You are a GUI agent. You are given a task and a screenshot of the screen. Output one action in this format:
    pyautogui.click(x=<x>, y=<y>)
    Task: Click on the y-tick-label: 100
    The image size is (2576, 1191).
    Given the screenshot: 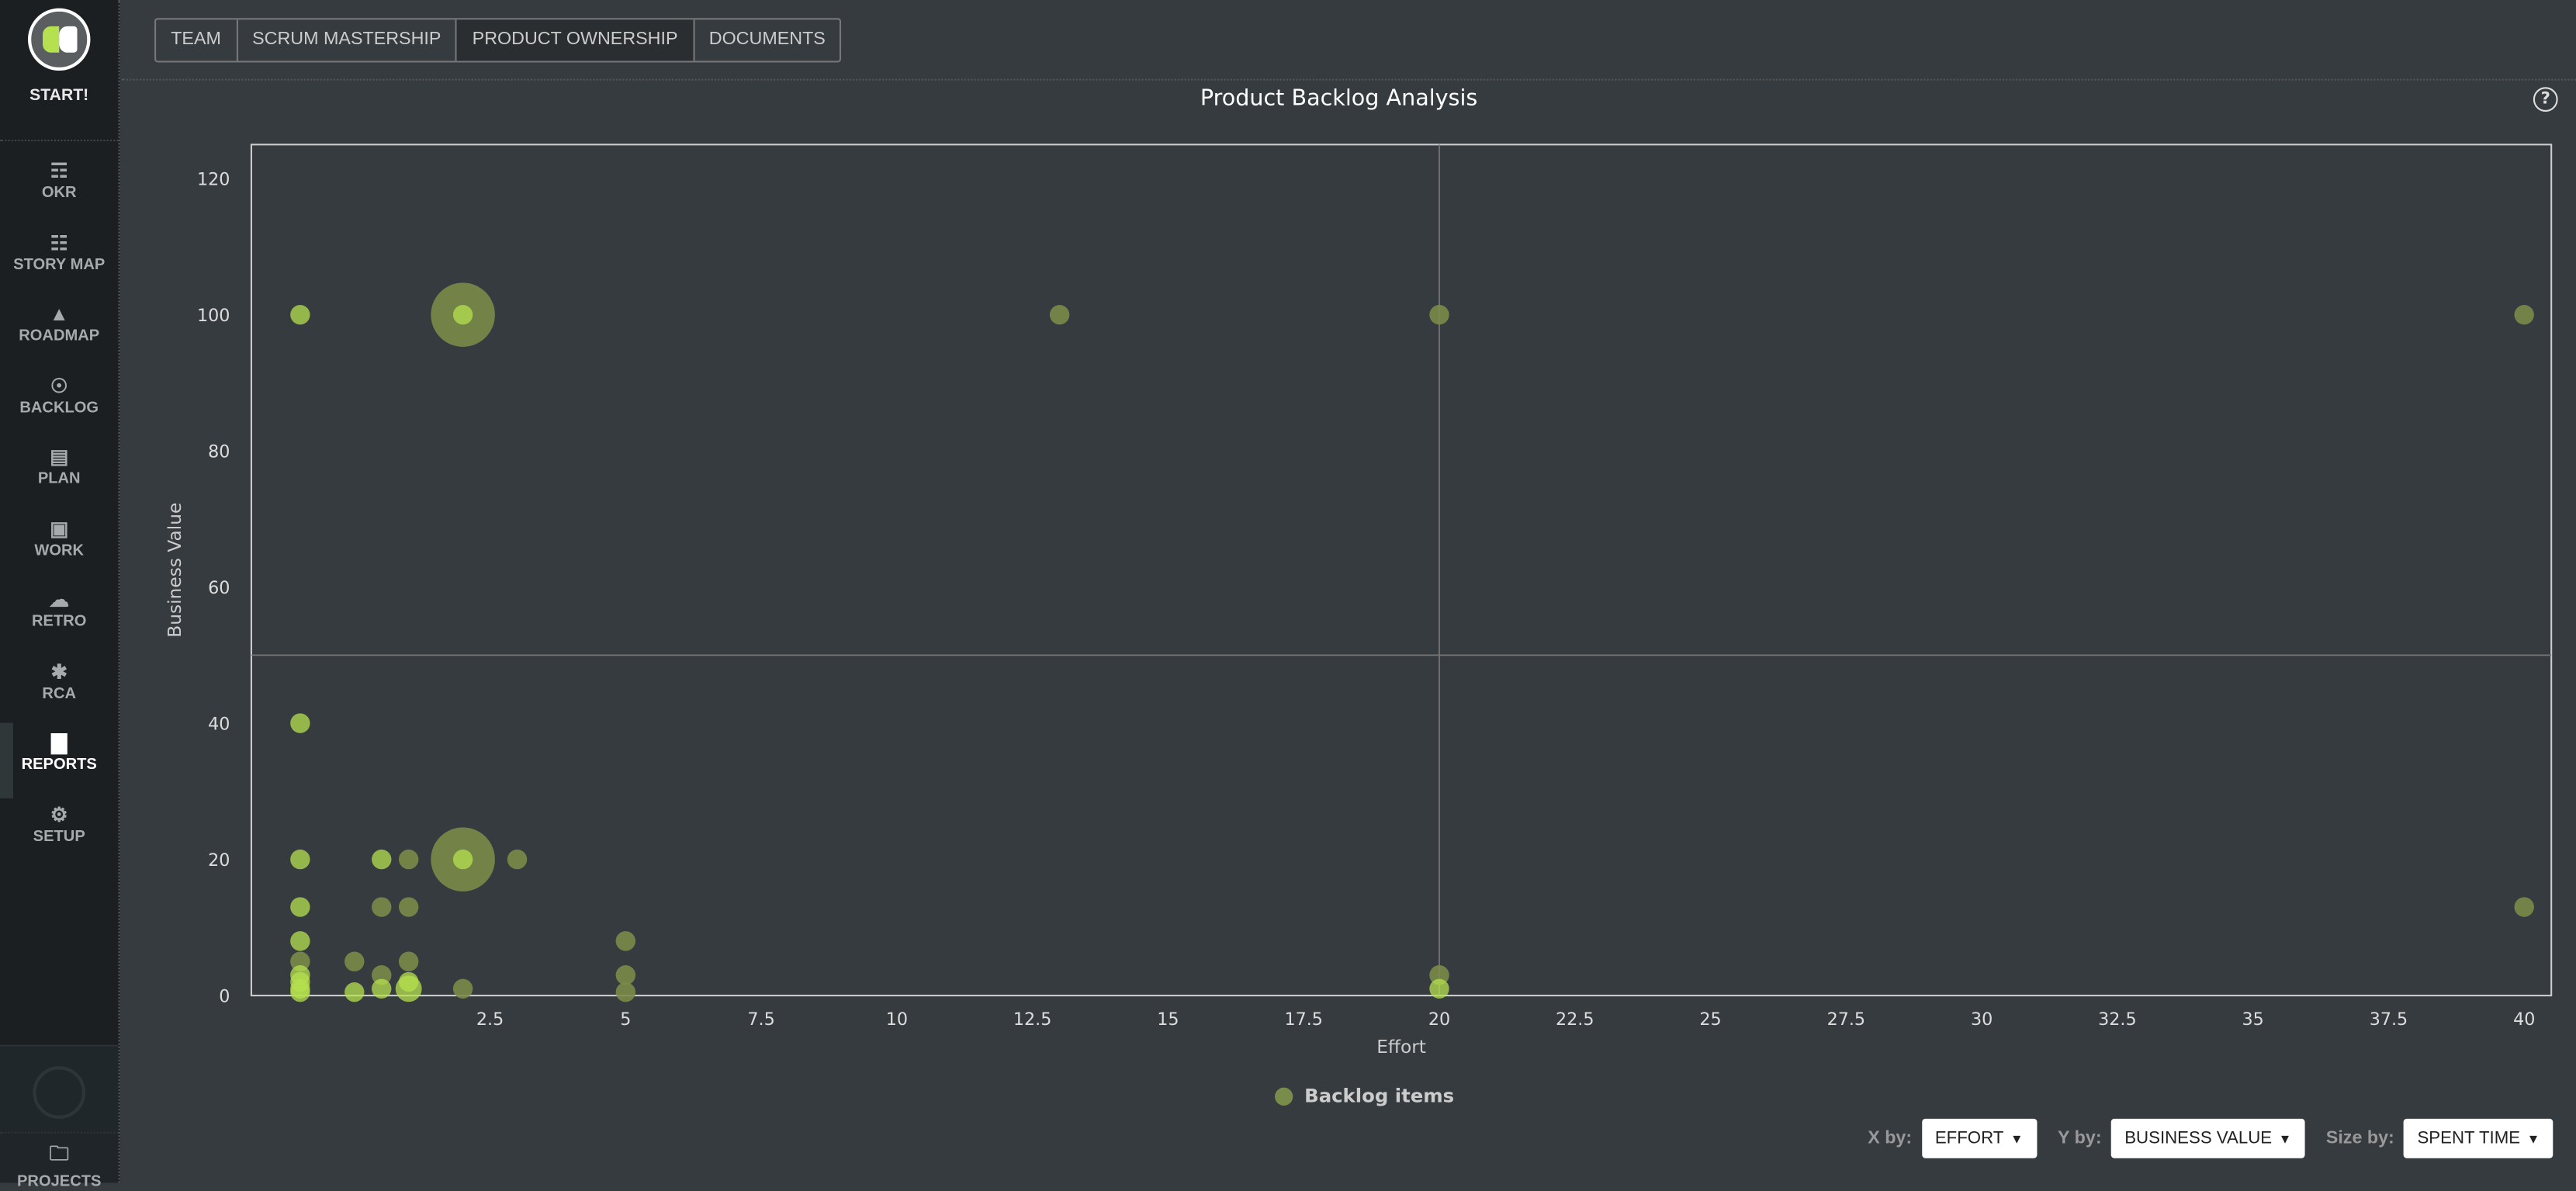 What is the action you would take?
    pyautogui.click(x=213, y=316)
    